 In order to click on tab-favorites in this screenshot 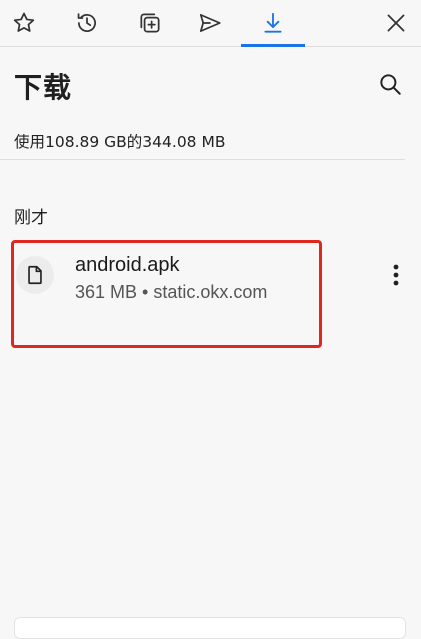, I will do `click(27, 23)`.